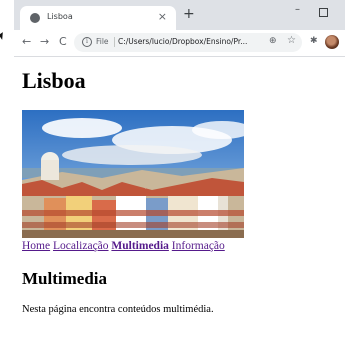 Image resolution: width=345 pixels, height=346 pixels. I want to click on browser-tab: Lisboa ×, so click(98, 18).